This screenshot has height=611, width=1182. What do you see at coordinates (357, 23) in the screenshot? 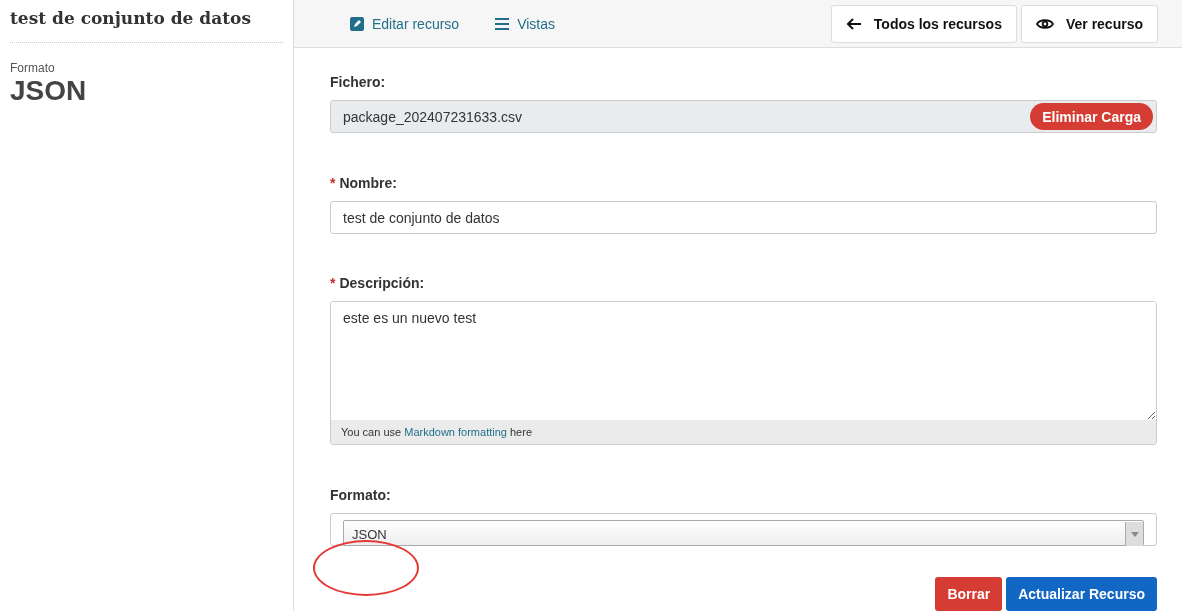
I see `pencil-square-icon` at bounding box center [357, 23].